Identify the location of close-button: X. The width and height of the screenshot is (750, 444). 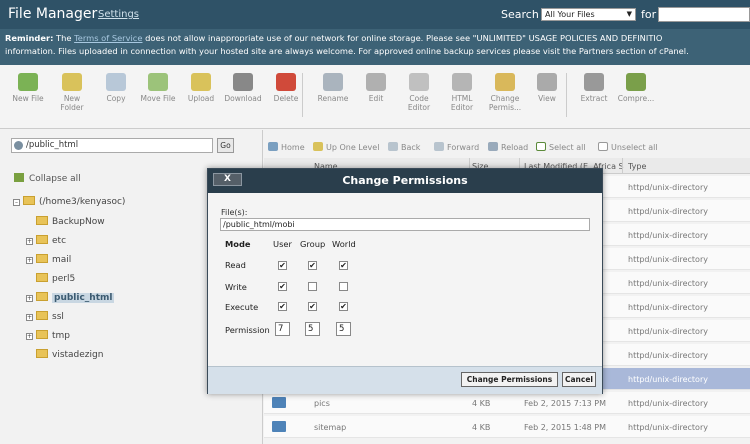
(227, 179).